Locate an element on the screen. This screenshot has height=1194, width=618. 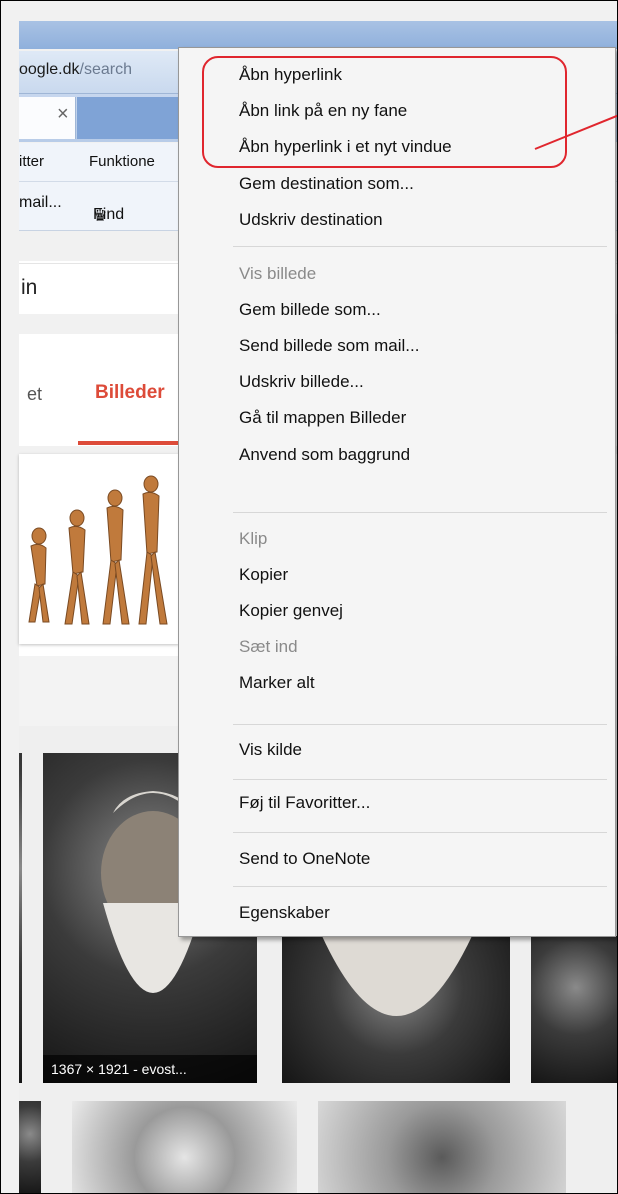
evolution-image-card is located at coordinates (99, 549).